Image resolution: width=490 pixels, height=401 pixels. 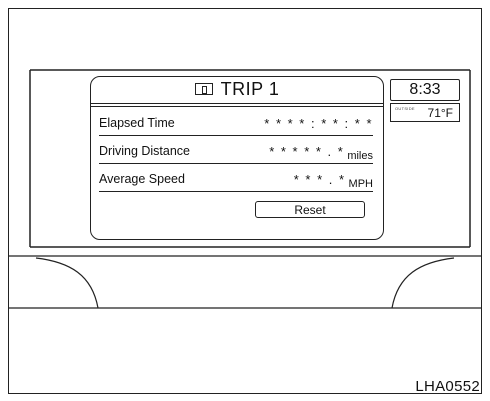 What do you see at coordinates (405, 108) in the screenshot?
I see `outside-label: OUTSIDE` at bounding box center [405, 108].